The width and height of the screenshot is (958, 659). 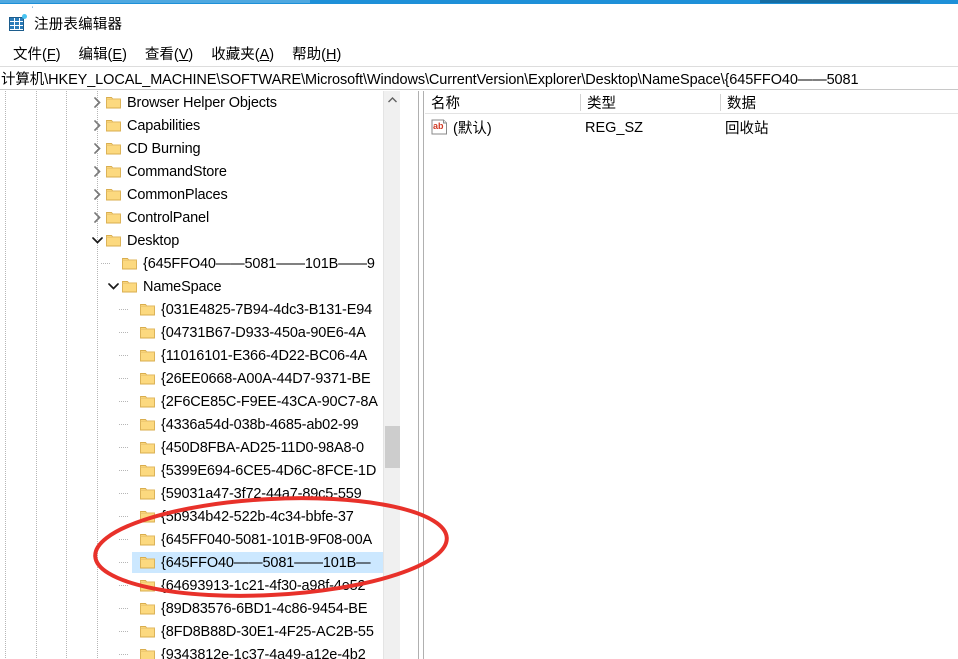 I want to click on tree-row: {64693913-1c21-4f30-a98f-4e52, so click(x=200, y=585).